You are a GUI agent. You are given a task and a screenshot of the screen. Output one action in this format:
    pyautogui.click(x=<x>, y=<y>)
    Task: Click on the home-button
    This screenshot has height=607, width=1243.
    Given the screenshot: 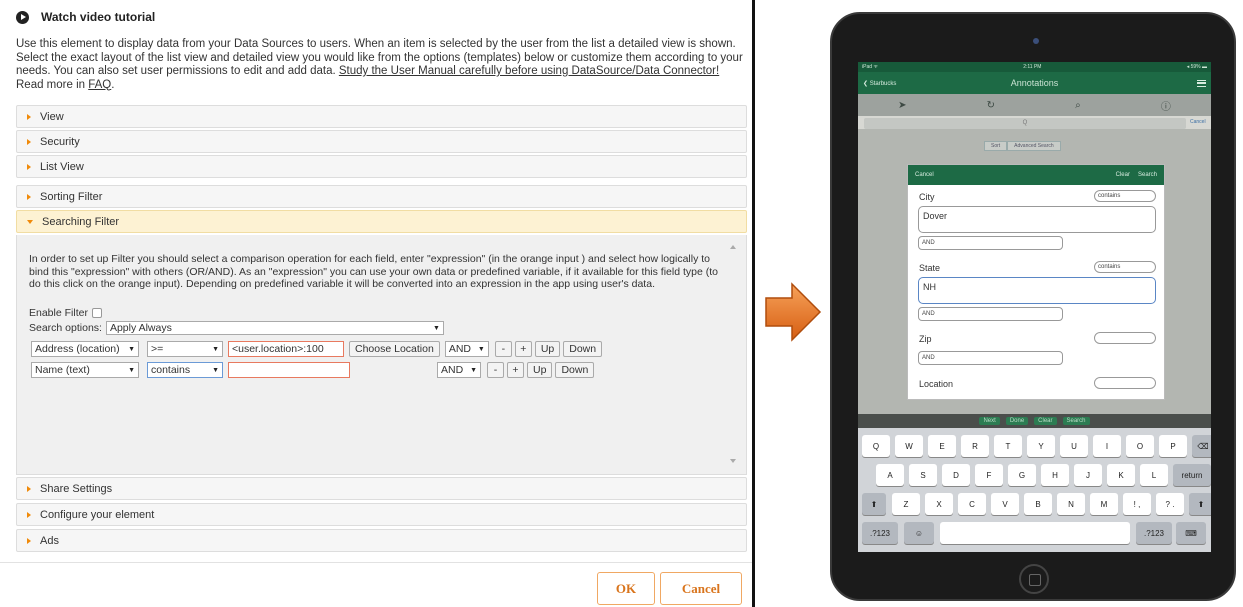 What is the action you would take?
    pyautogui.click(x=1034, y=579)
    